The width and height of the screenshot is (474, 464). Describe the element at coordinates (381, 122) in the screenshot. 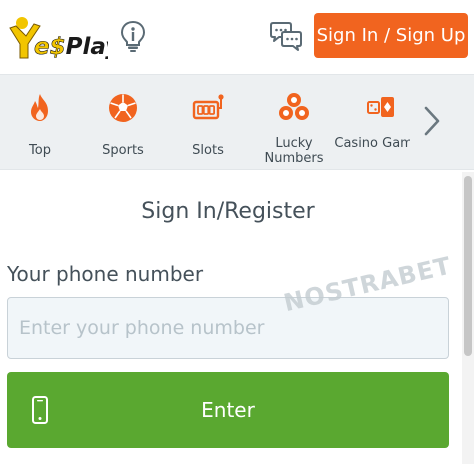

I see `nav-item-casino-games: Casino Games` at that location.